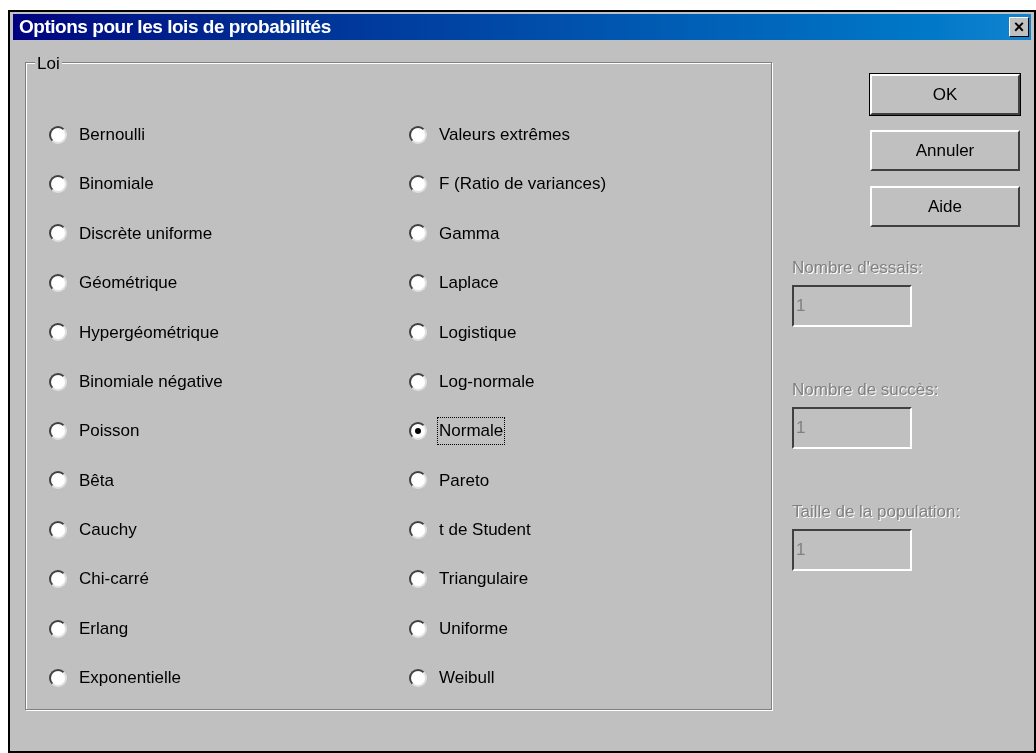 This screenshot has width=1036, height=753. What do you see at coordinates (229, 431) in the screenshot?
I see `radio-option: Poisson` at bounding box center [229, 431].